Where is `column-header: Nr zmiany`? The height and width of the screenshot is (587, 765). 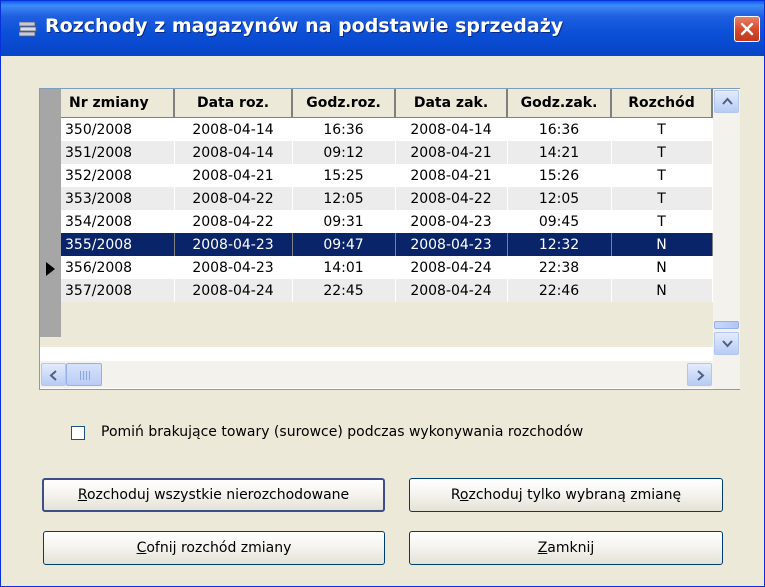
column-header: Nr zmiany is located at coordinates (118, 103).